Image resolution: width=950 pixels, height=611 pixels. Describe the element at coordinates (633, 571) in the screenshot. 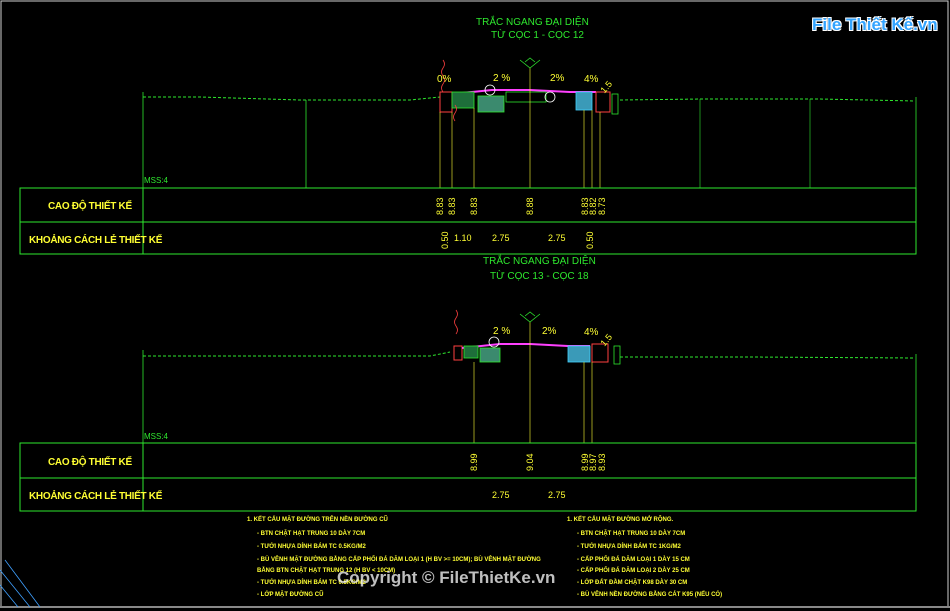

I see `notes-right-line: - CẤP PHỐI ĐÁ DĂM LOẠI 2 DÀY 25 CM` at that location.